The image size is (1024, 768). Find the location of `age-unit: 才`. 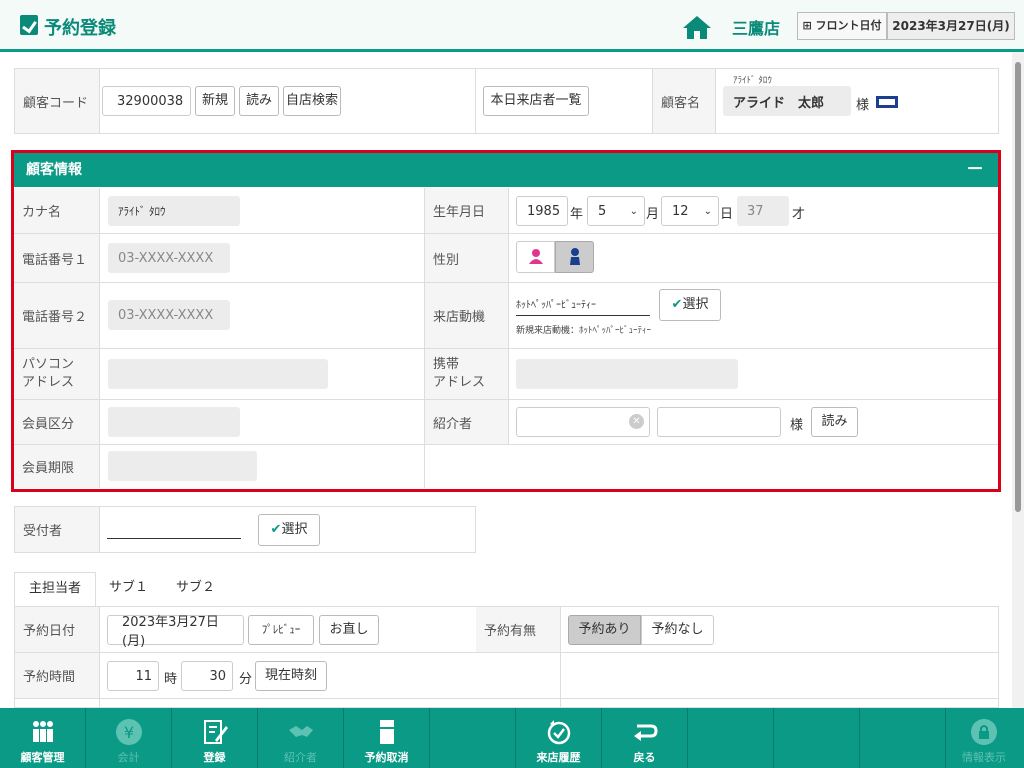

age-unit: 才 is located at coordinates (799, 214).